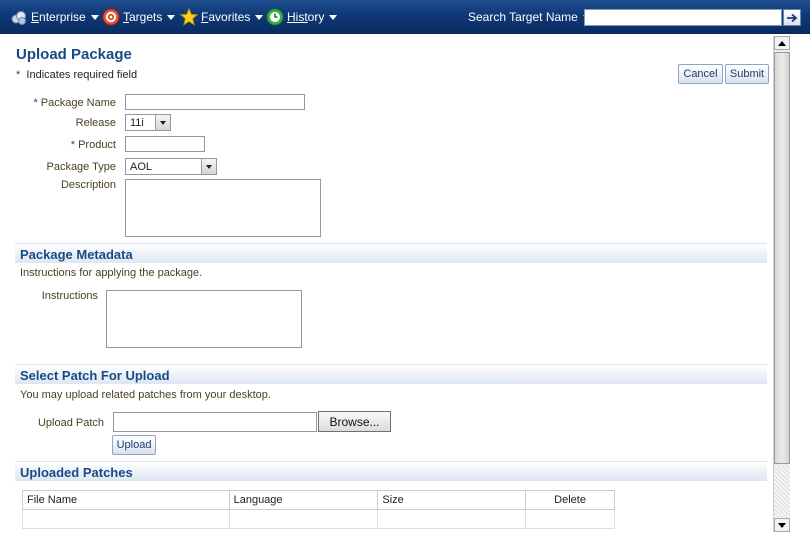 The width and height of the screenshot is (810, 537). I want to click on arrow-right-icon, so click(792, 17).